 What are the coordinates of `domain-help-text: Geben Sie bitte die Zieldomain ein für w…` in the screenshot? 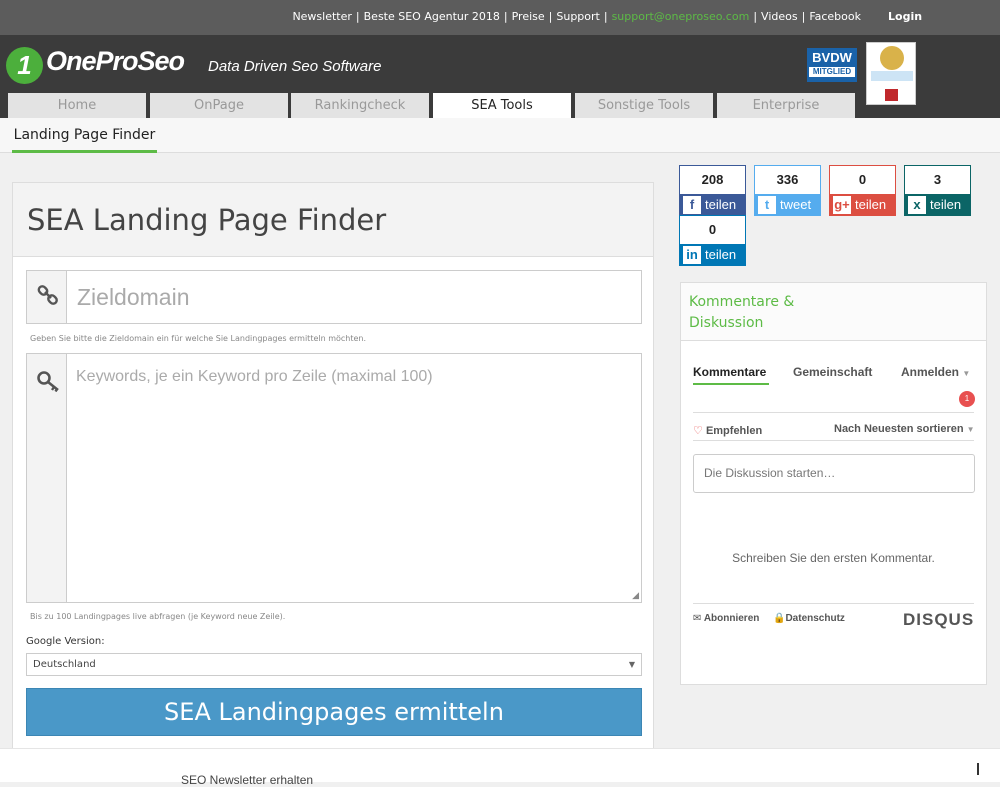 It's located at (198, 338).